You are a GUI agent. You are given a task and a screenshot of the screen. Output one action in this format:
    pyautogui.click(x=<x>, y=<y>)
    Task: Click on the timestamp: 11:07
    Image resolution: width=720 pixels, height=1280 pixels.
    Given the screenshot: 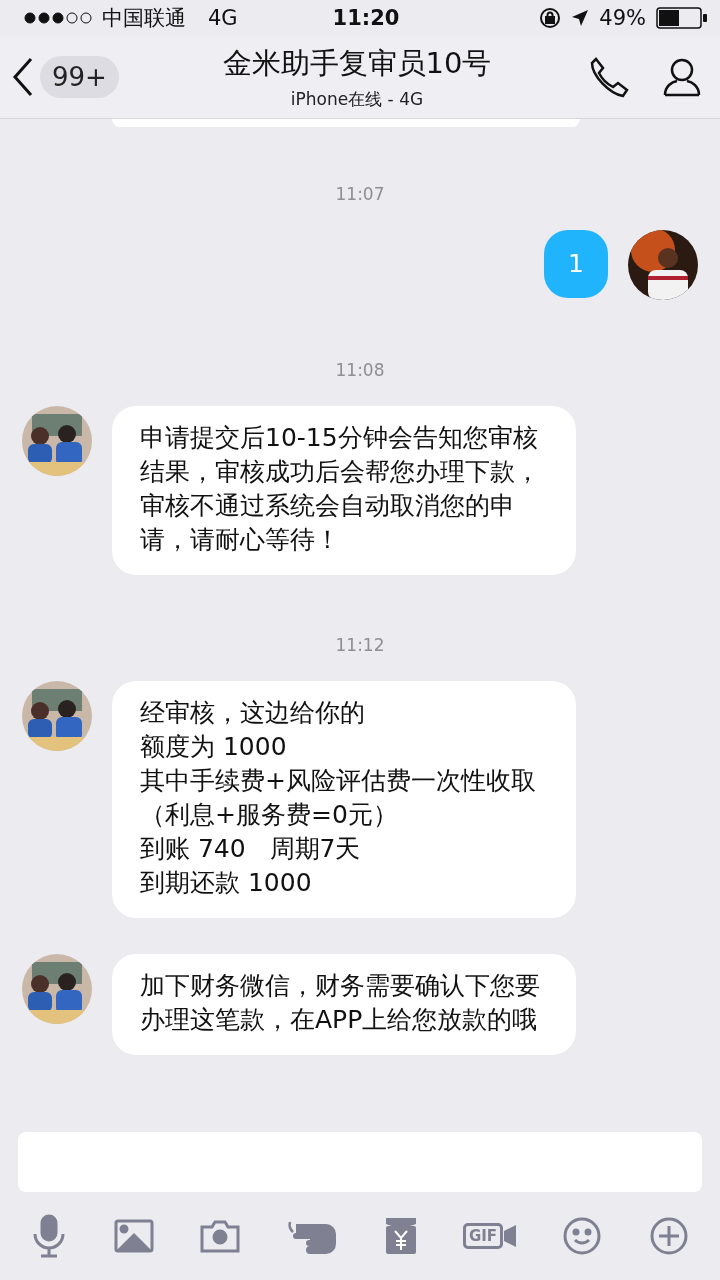 What is the action you would take?
    pyautogui.click(x=360, y=194)
    